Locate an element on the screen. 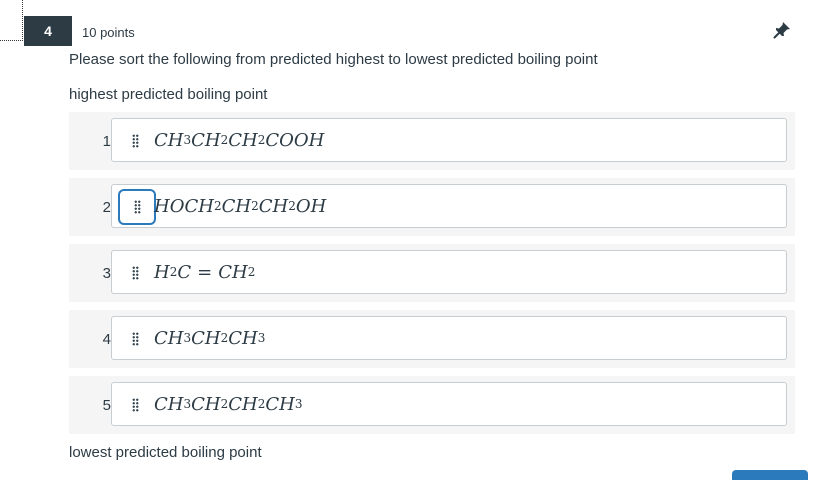 This screenshot has height=480, width=826. pin-icon is located at coordinates (782, 30).